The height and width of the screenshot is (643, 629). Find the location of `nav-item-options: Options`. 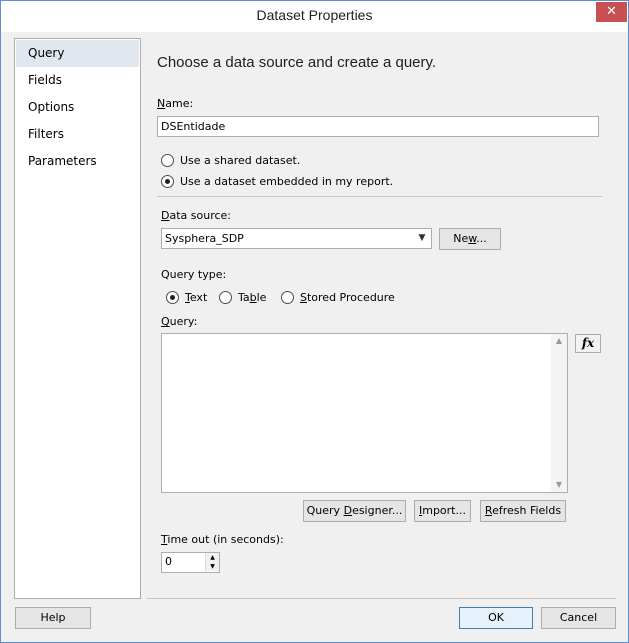

nav-item-options: Options is located at coordinates (77, 107).